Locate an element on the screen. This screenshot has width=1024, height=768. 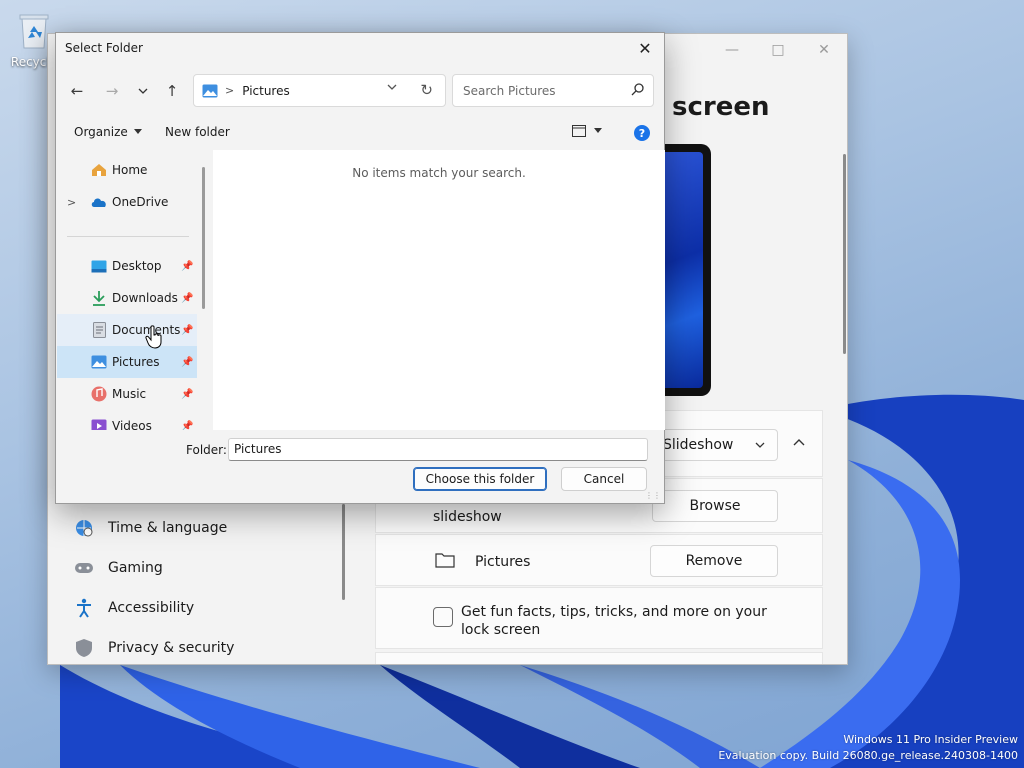
folder-label: Folder: is located at coordinates (206, 450).